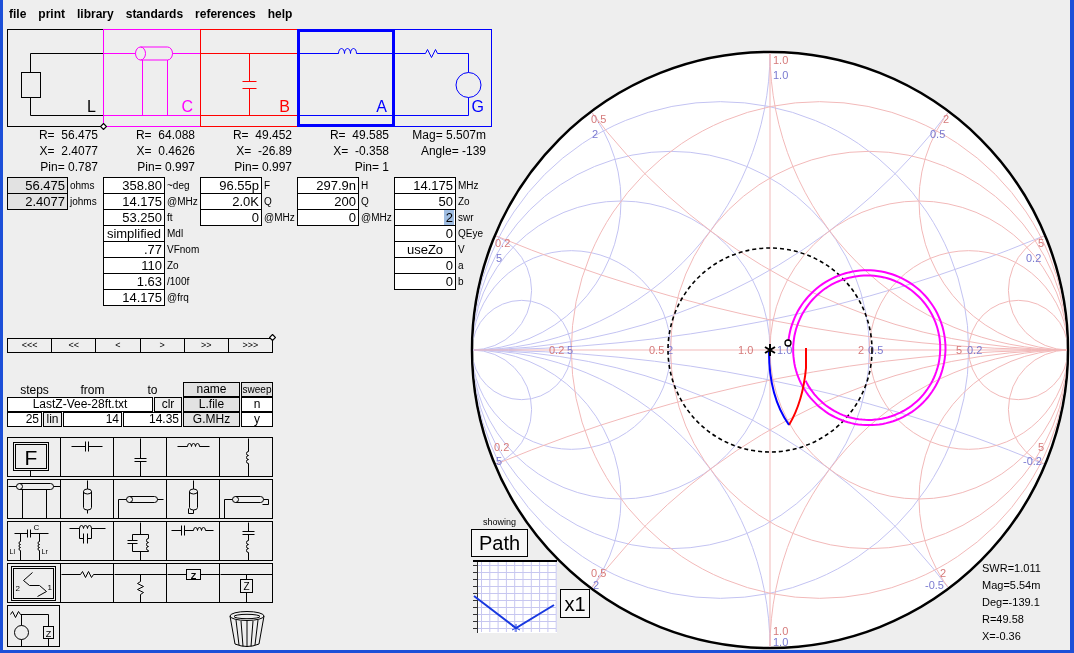 This screenshot has height=653, width=1074. I want to click on view-mode-button: Path, so click(499, 543).